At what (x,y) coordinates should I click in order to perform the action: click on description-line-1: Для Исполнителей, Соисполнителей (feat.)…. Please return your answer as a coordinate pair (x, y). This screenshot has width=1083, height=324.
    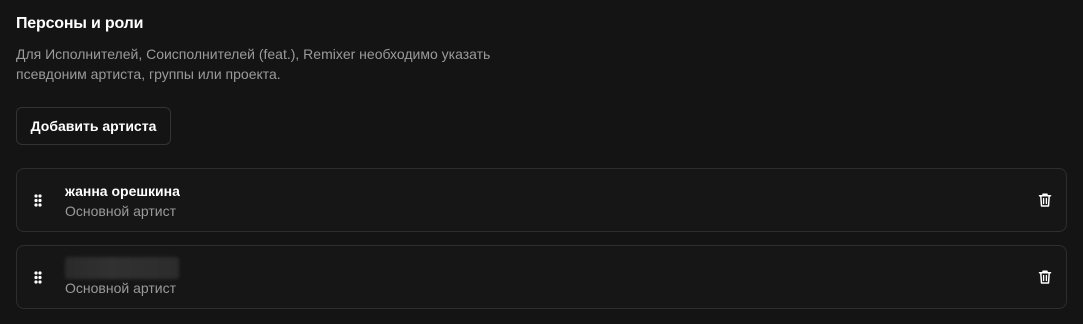
    Looking at the image, I should click on (253, 54).